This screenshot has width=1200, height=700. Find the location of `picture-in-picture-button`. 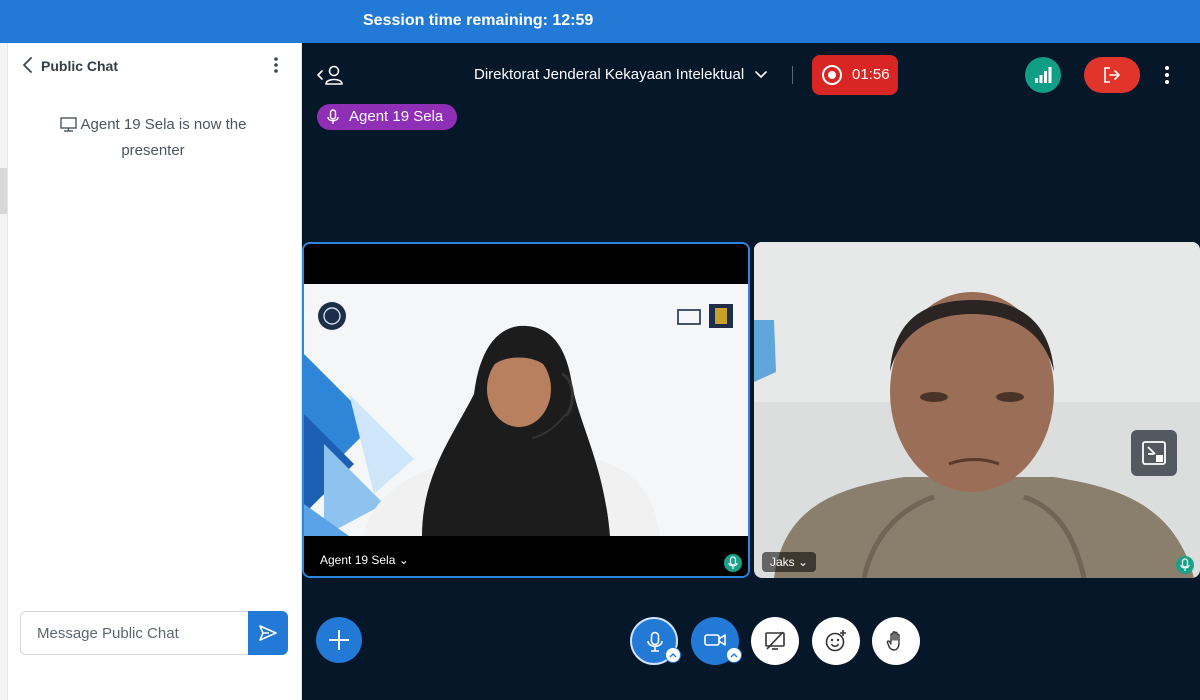

picture-in-picture-button is located at coordinates (1154, 453).